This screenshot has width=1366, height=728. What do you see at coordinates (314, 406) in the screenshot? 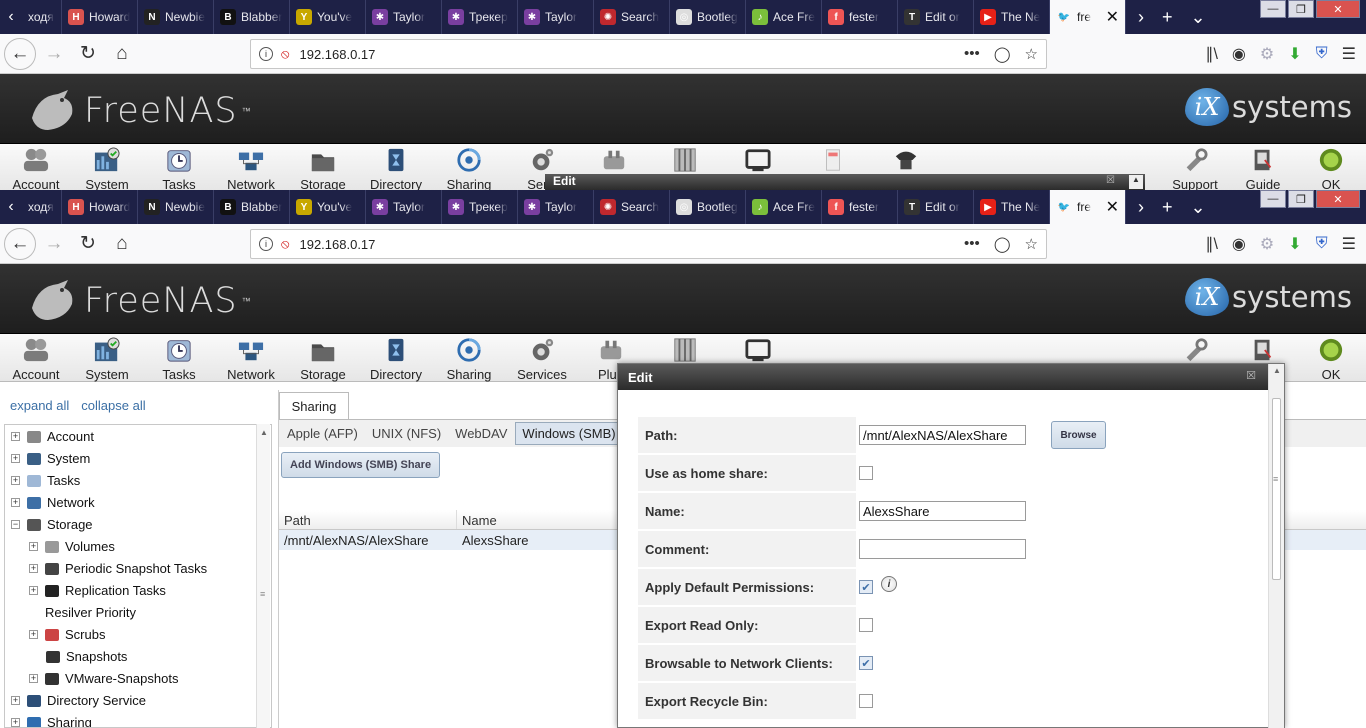
I see `tab-sharing: Sharing` at bounding box center [314, 406].